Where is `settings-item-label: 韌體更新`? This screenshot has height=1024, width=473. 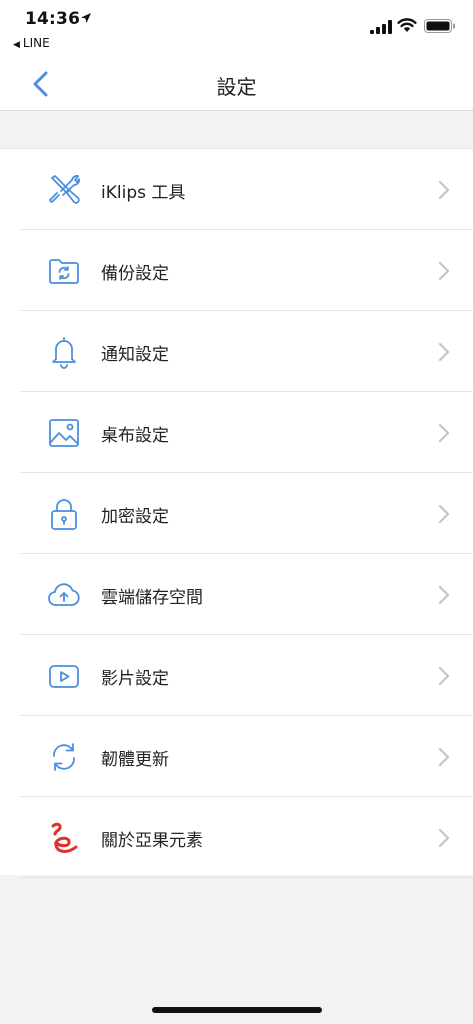 settings-item-label: 韌體更新 is located at coordinates (135, 760).